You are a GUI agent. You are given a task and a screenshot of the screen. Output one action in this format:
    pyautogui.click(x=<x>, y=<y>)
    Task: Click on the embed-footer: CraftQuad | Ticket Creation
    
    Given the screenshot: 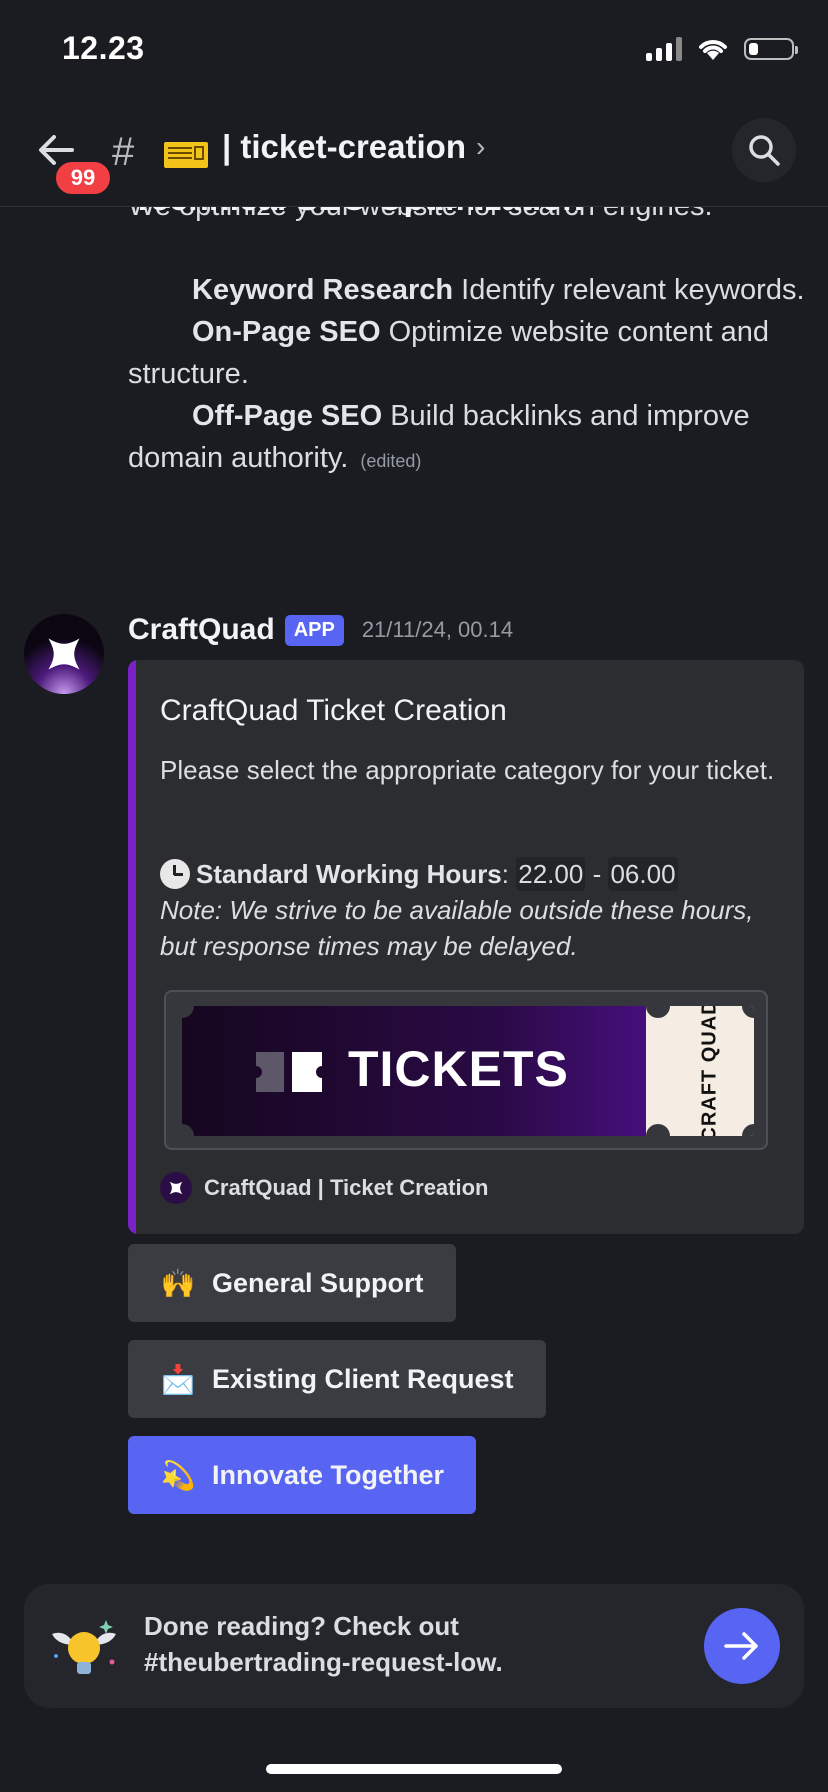 What is the action you would take?
    pyautogui.click(x=324, y=1188)
    